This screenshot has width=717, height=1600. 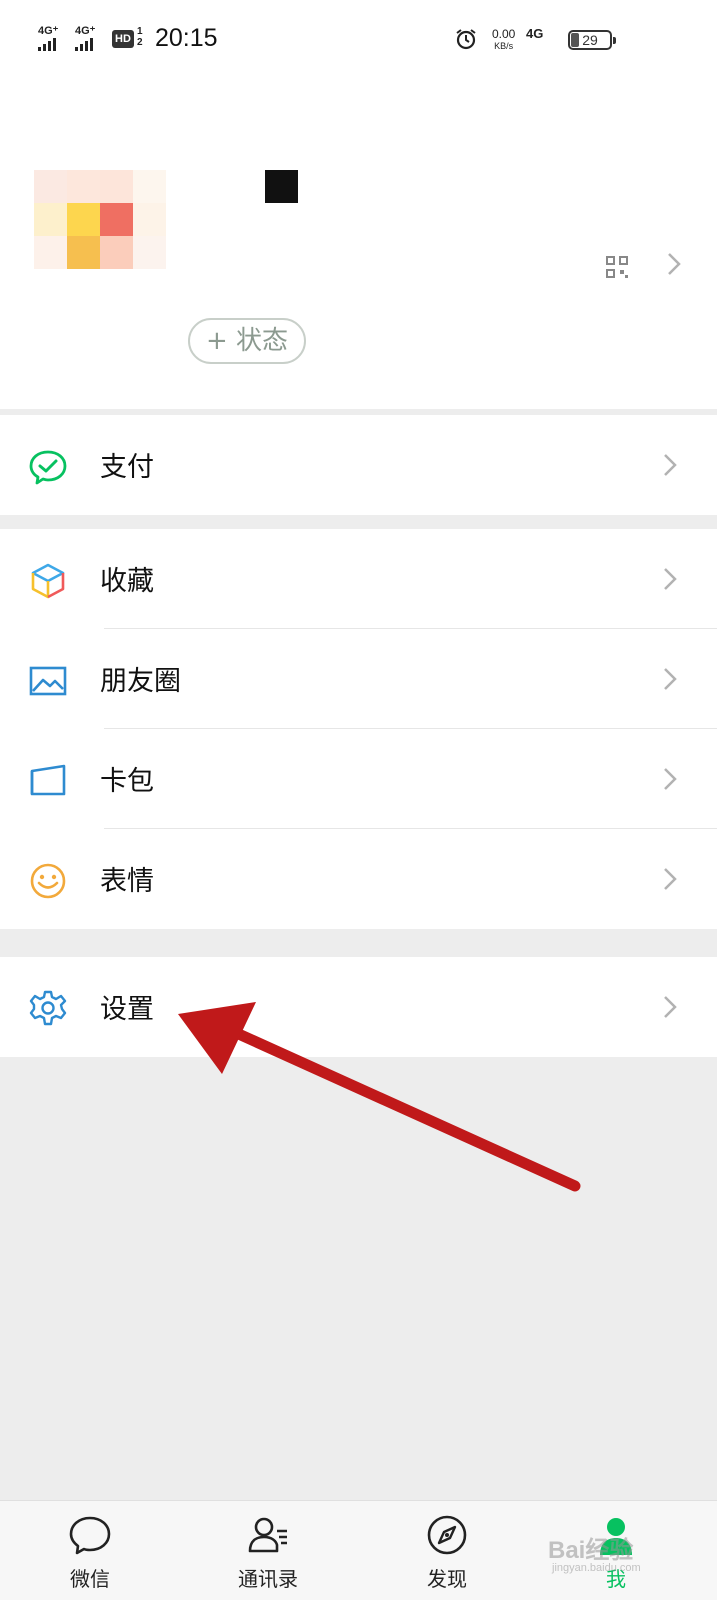 I want to click on sim1-network-label: 4G⁺, so click(x=48, y=31).